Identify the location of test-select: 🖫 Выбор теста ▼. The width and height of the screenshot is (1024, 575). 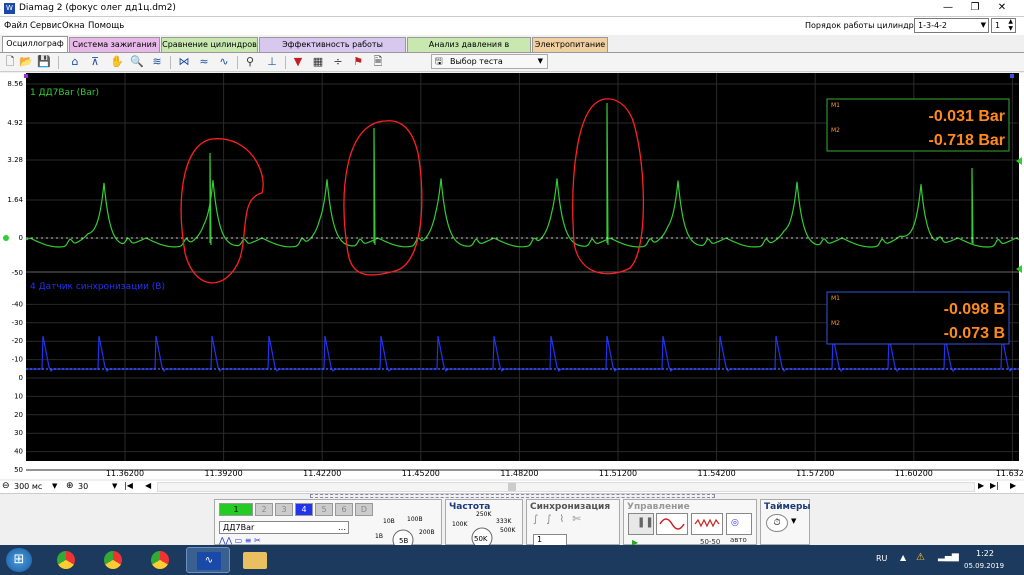
(489, 61).